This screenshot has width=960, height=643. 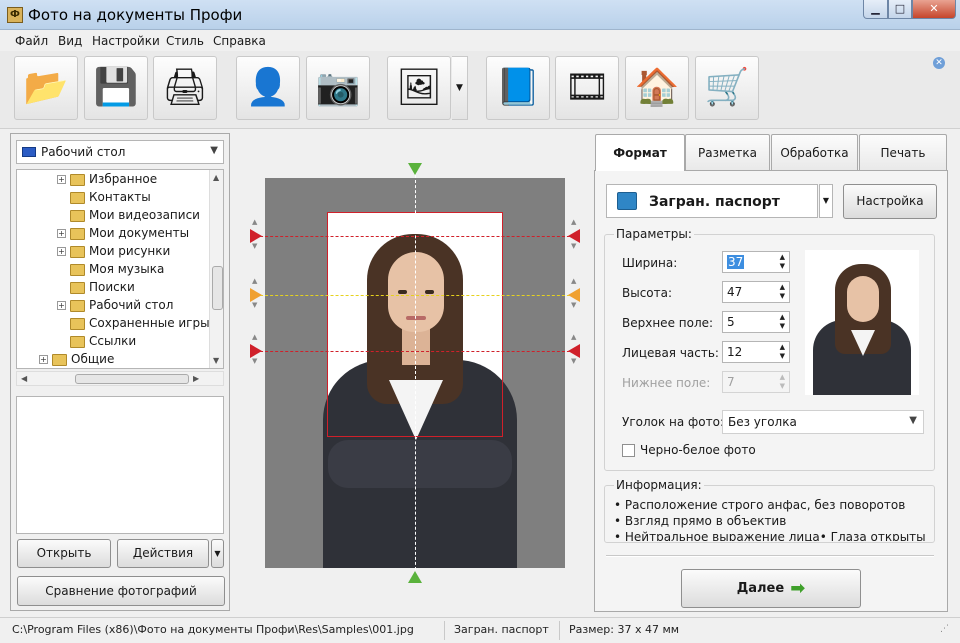 What do you see at coordinates (518, 88) in the screenshot?
I see `help-book-button: 📘` at bounding box center [518, 88].